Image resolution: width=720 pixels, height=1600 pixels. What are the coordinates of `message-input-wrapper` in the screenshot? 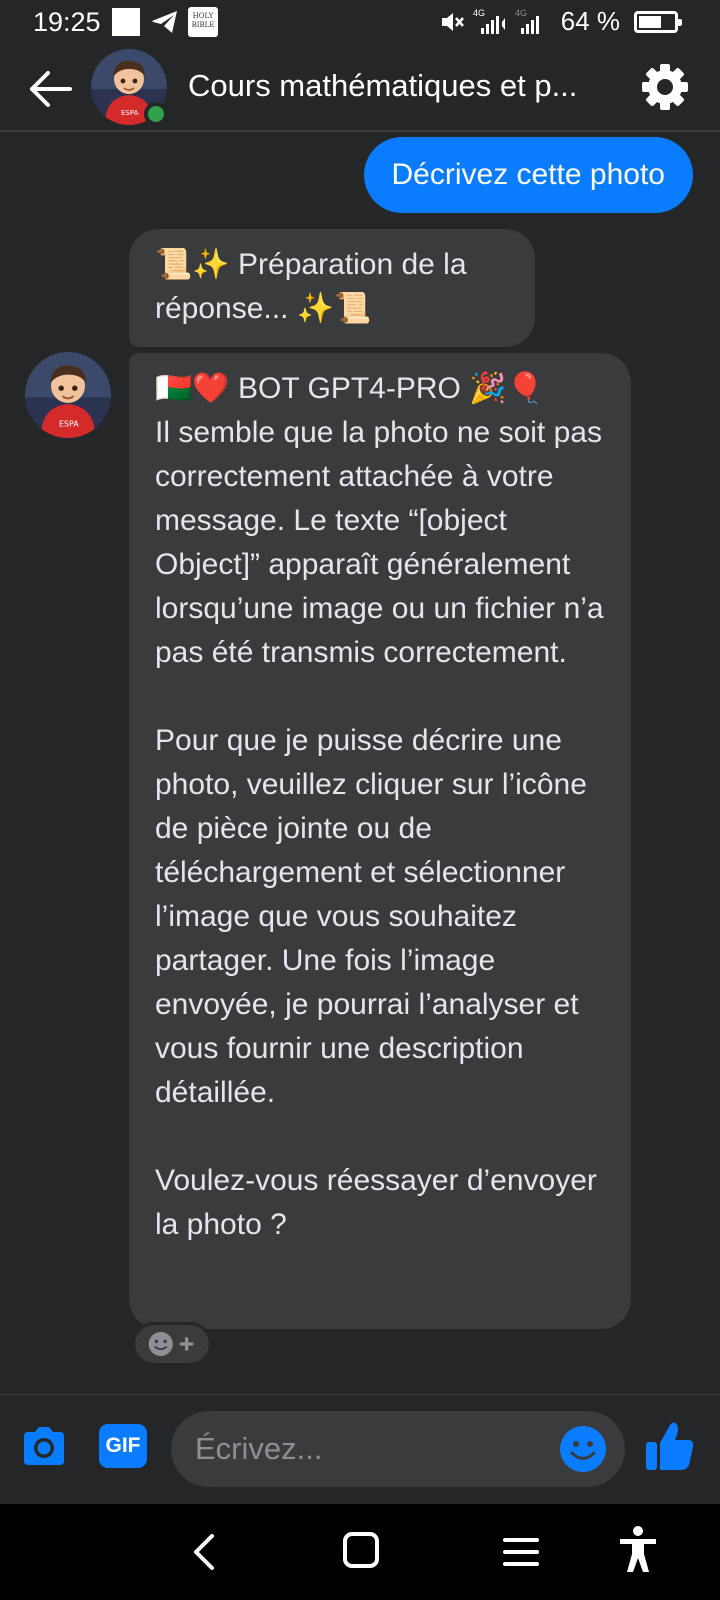 It's located at (398, 1449).